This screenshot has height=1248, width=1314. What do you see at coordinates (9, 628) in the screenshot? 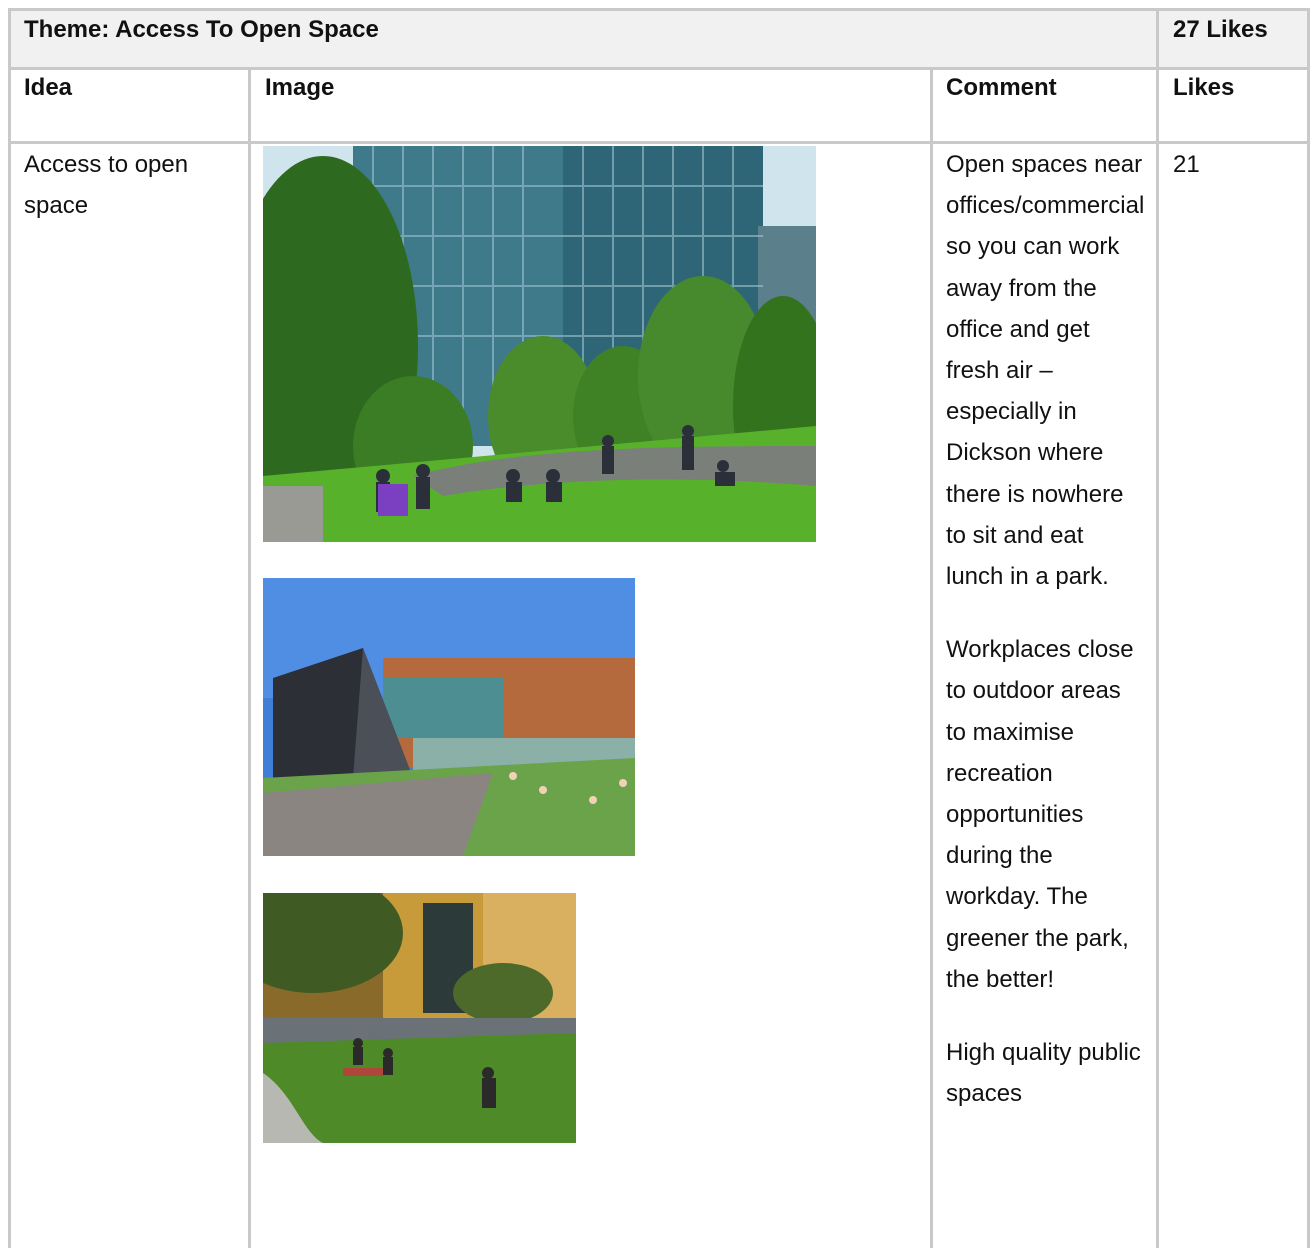
I see `table-border-left` at bounding box center [9, 628].